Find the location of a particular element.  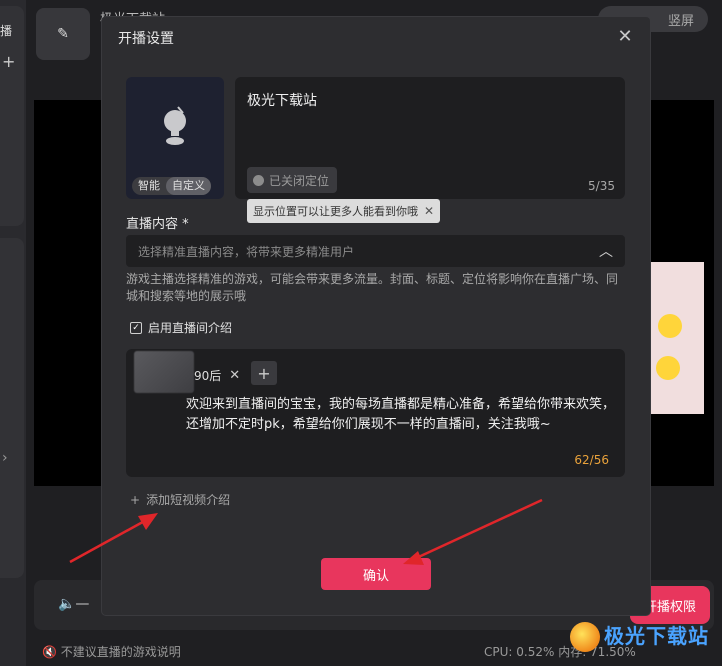

plus-icon: + is located at coordinates (135, 499).